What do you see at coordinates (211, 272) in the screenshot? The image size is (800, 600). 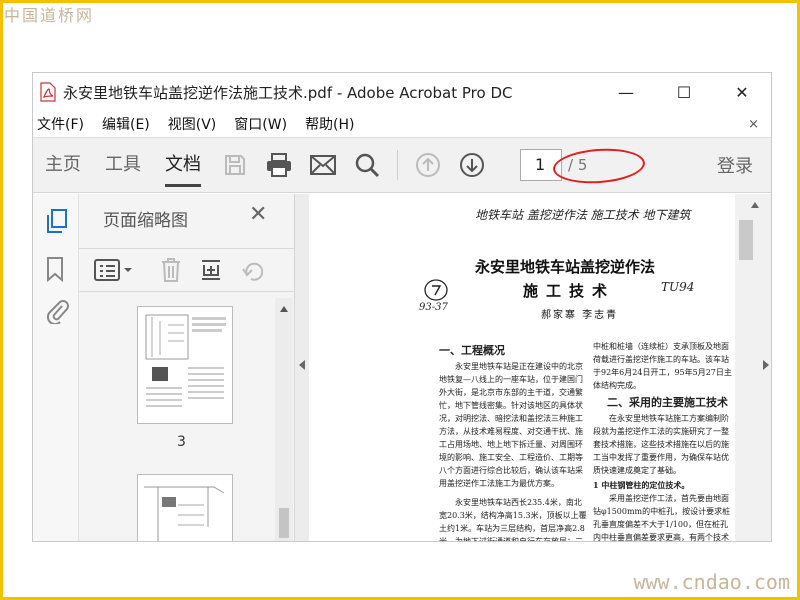 I see `insert-page-icon` at bounding box center [211, 272].